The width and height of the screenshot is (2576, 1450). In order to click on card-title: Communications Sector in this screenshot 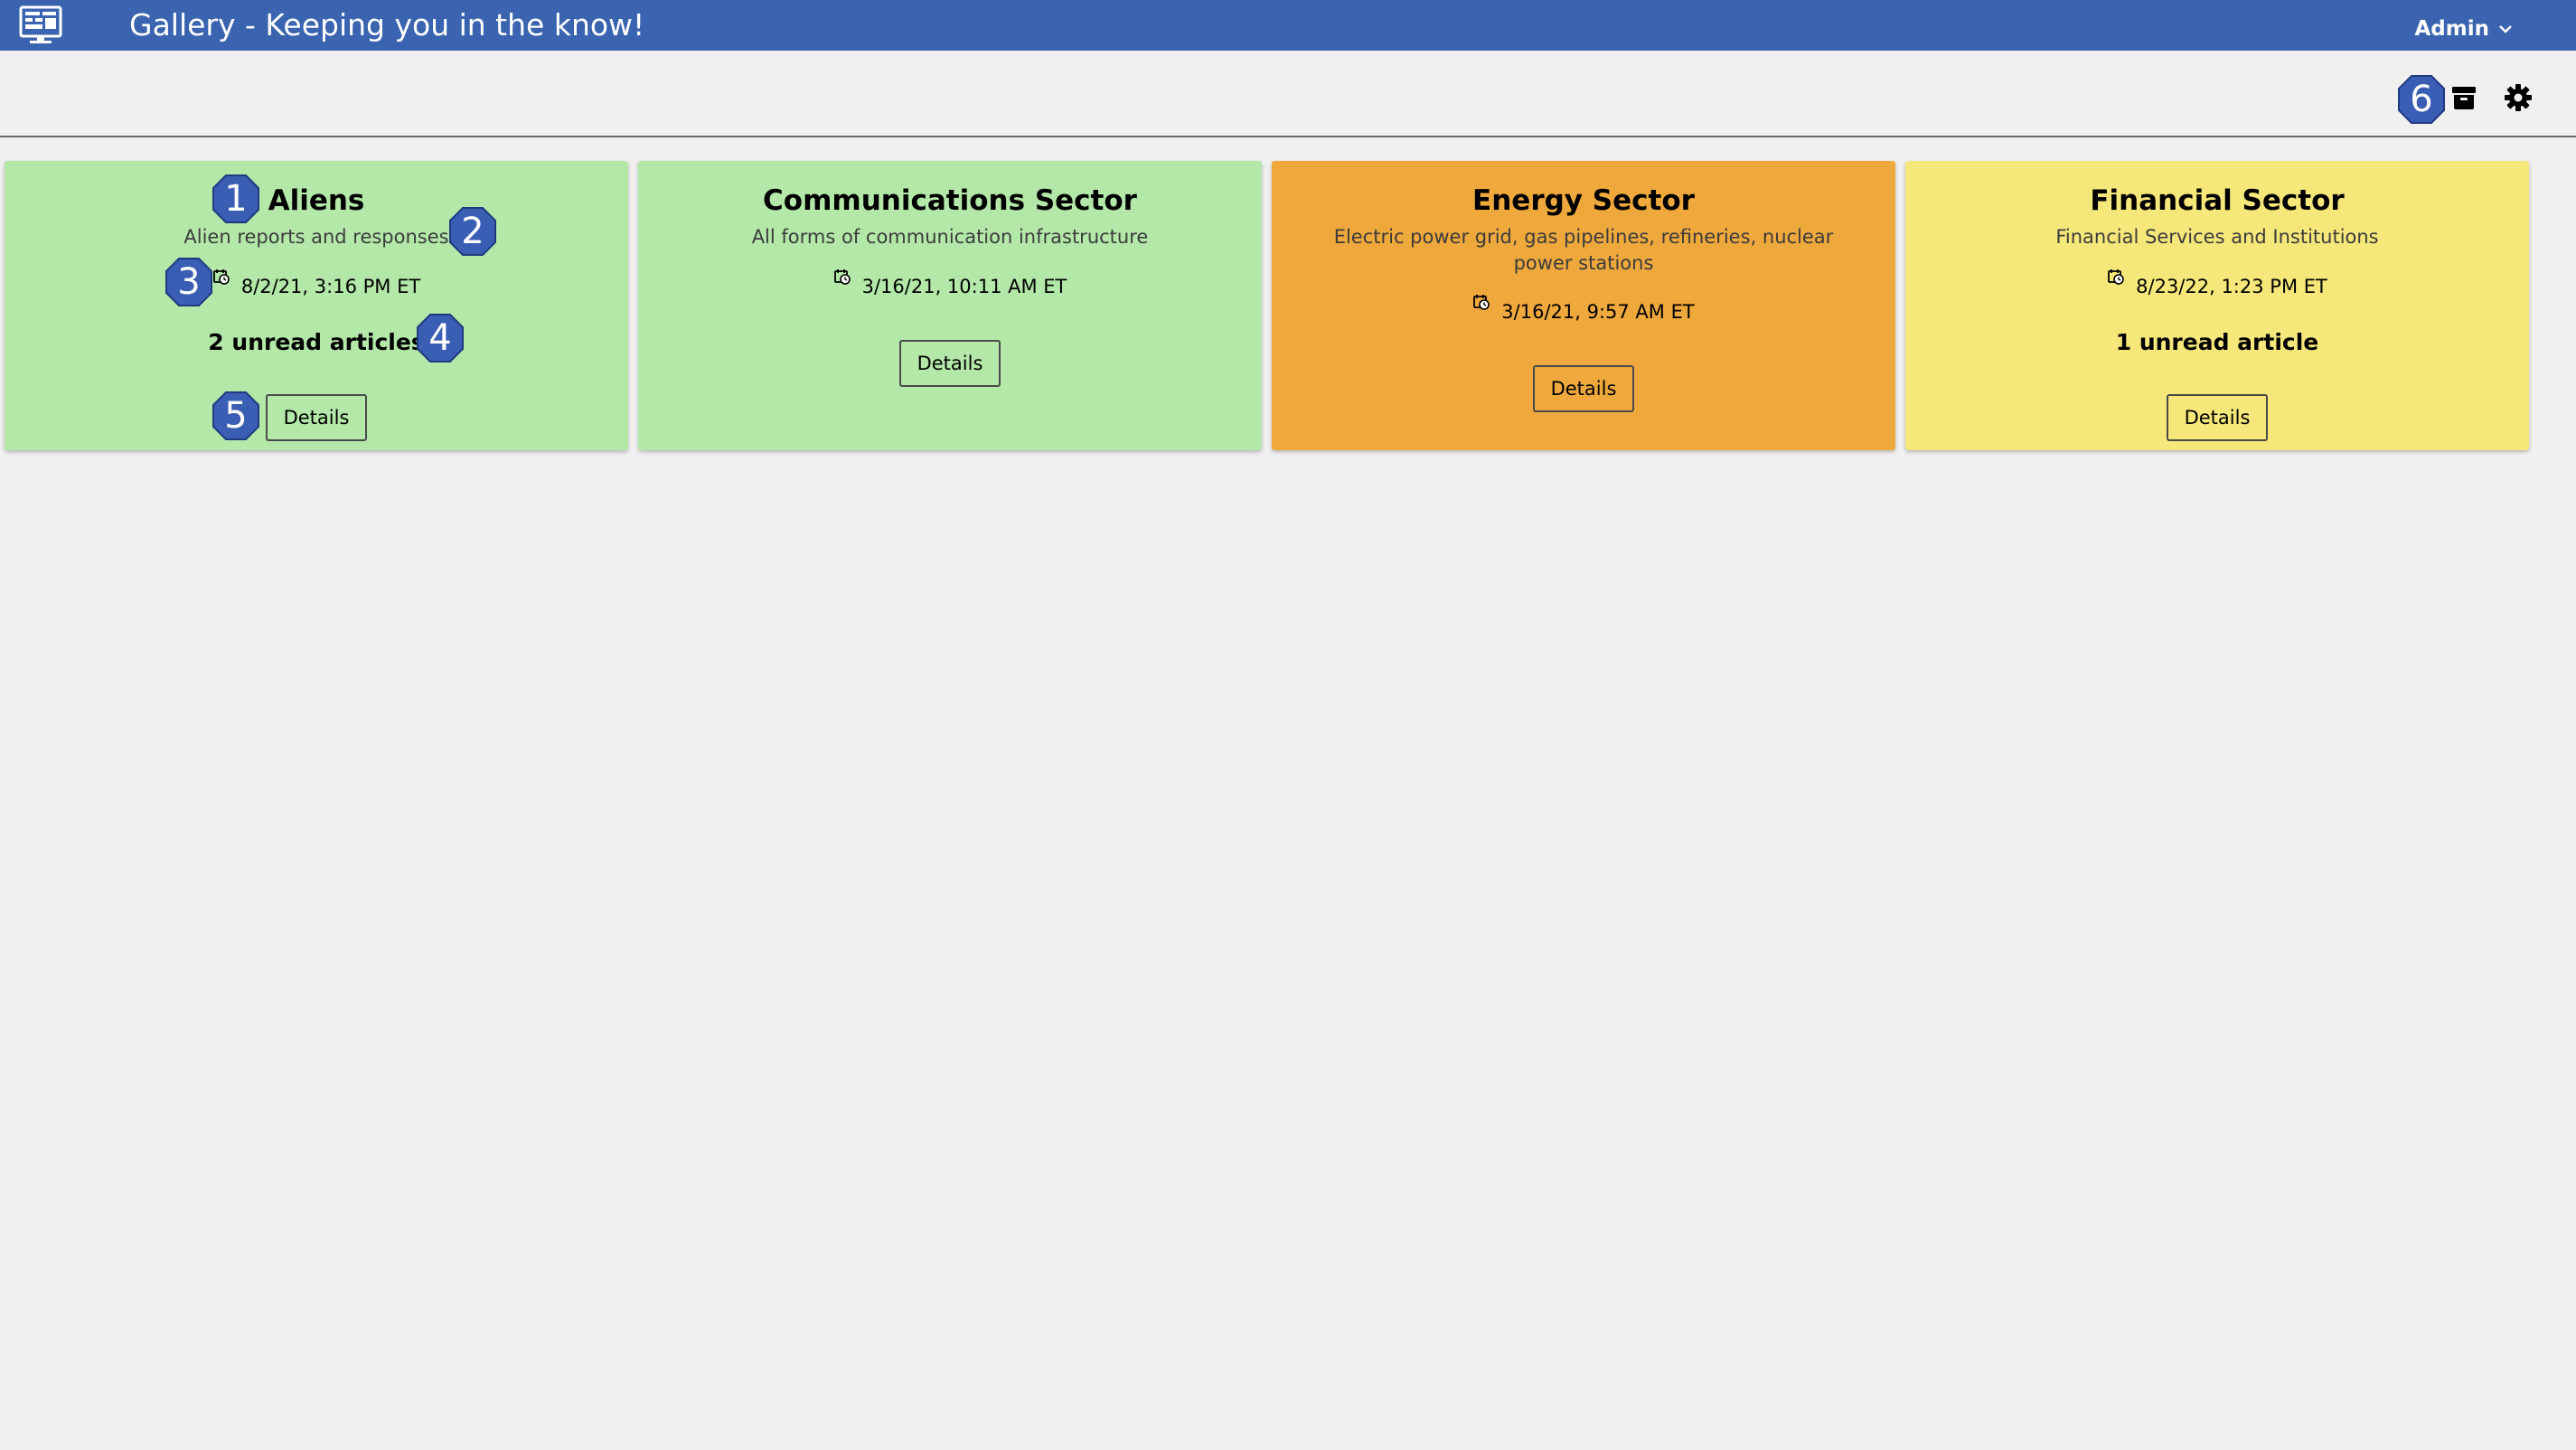, I will do `click(950, 201)`.